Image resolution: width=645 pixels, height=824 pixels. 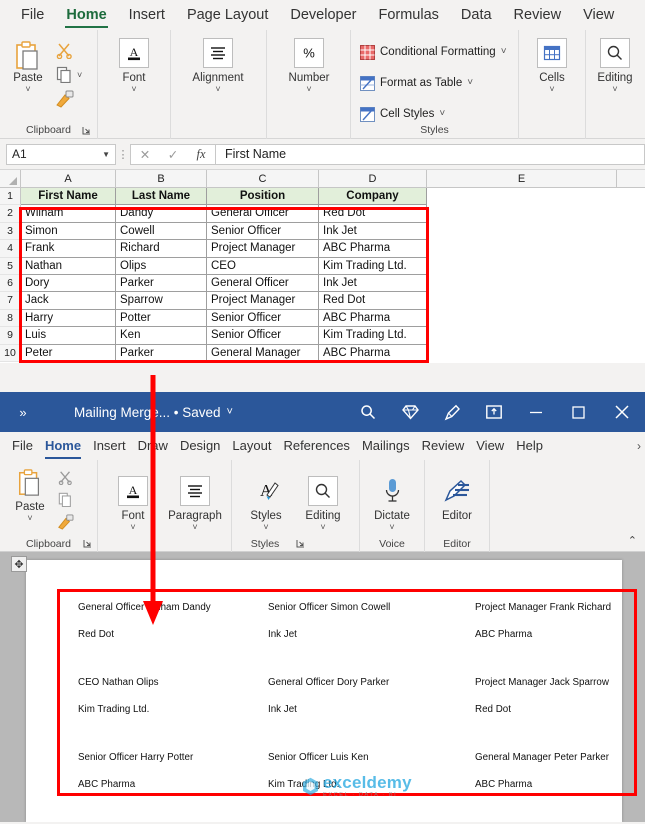 I want to click on cells-button: Cells ˅, so click(x=552, y=62).